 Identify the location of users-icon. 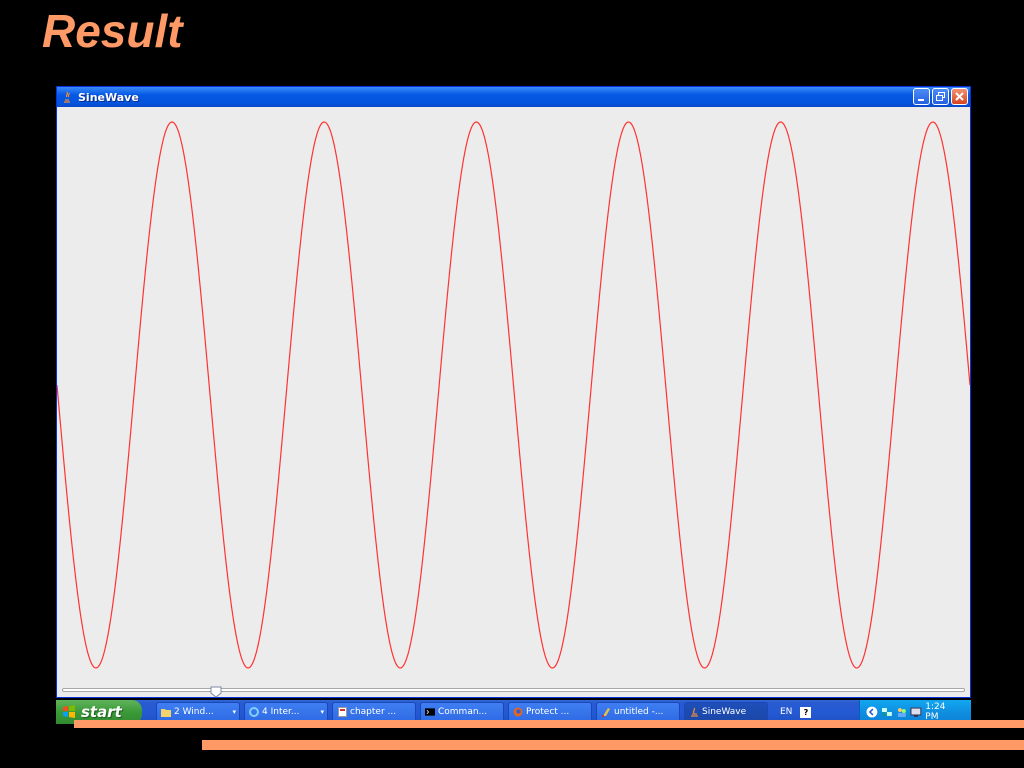
(902, 712).